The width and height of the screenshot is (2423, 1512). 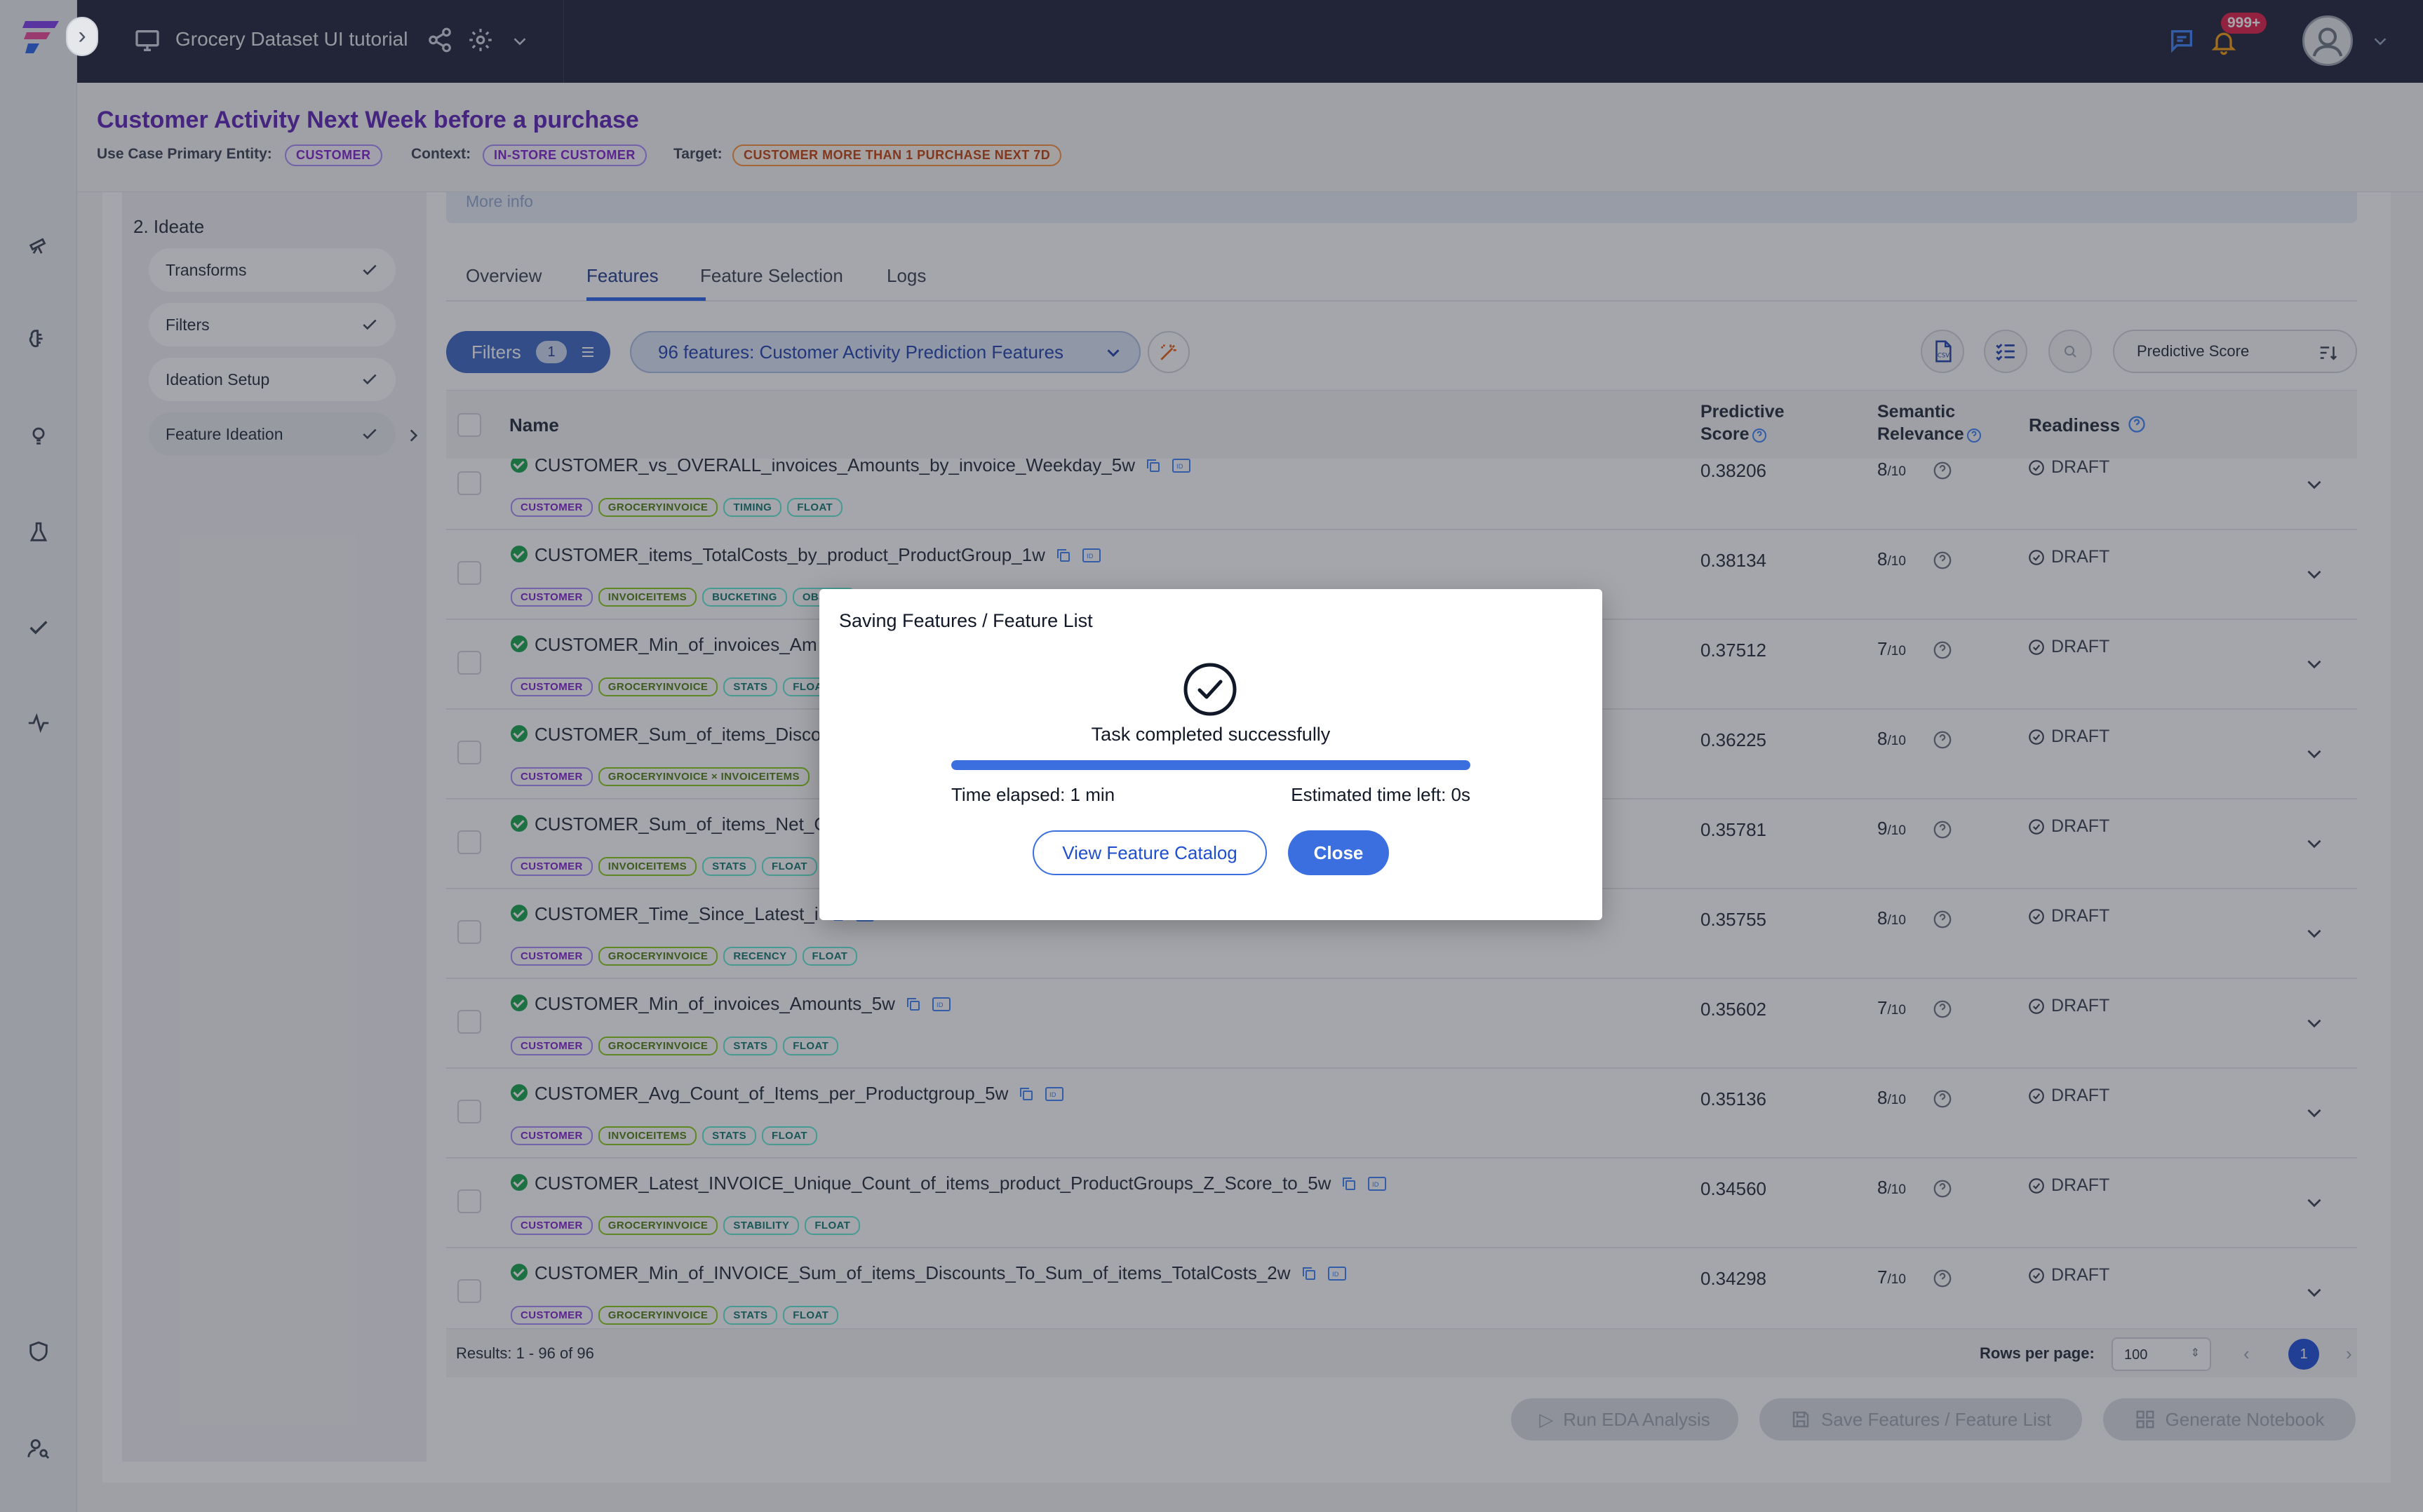 I want to click on success-check-icon, so click(x=1210, y=689).